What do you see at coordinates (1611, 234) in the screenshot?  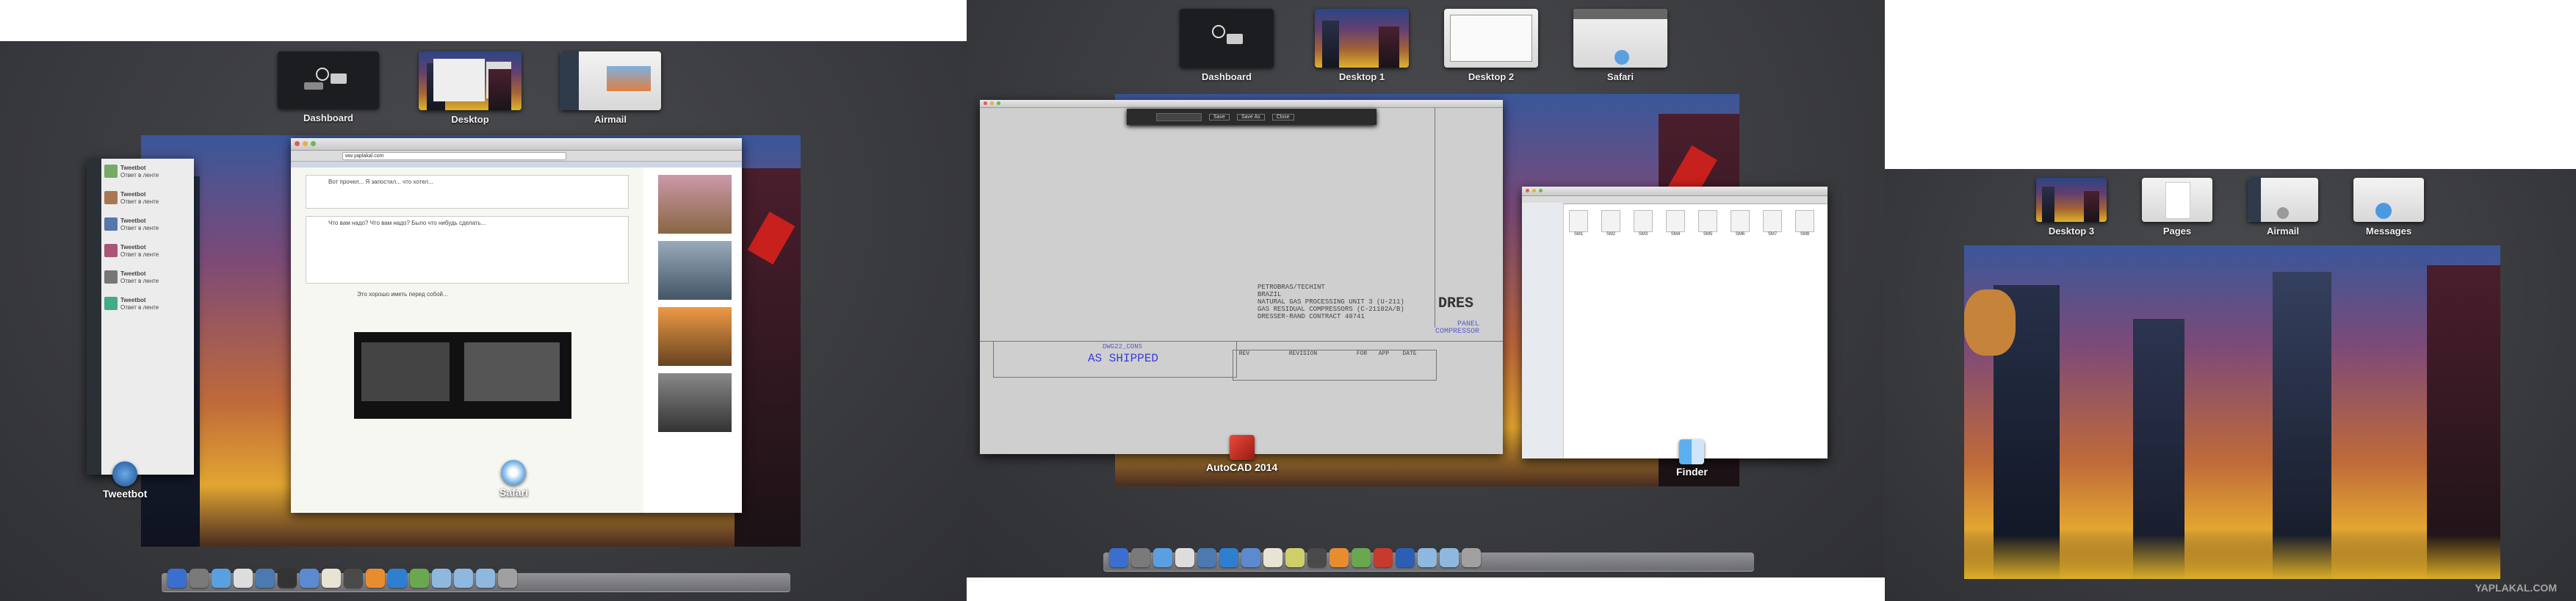 I see `file-name: SM2` at bounding box center [1611, 234].